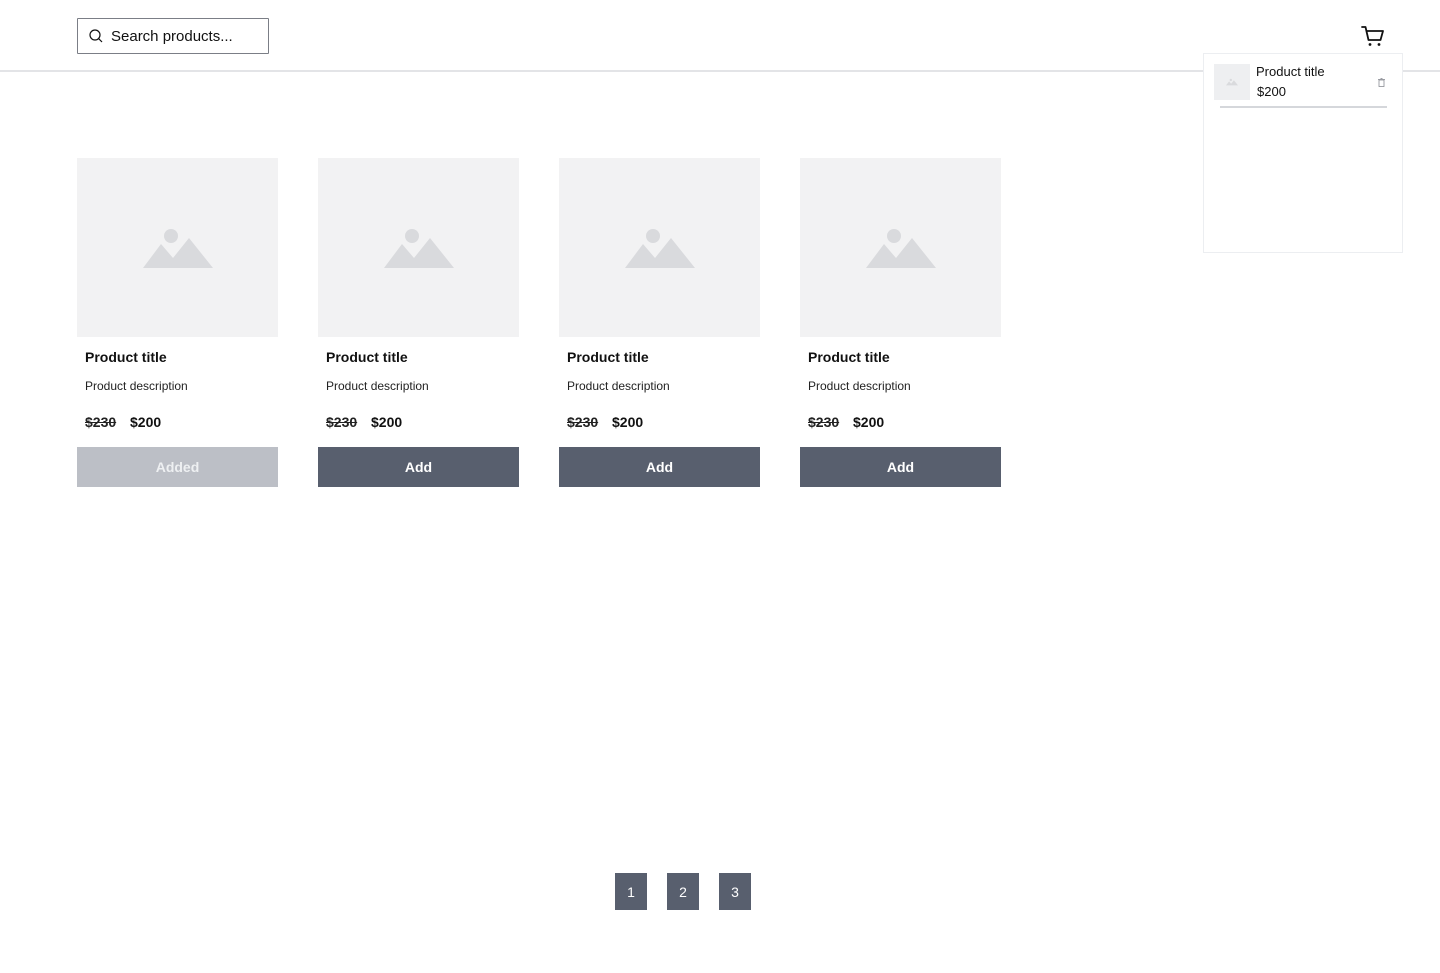  I want to click on search-box, so click(173, 36).